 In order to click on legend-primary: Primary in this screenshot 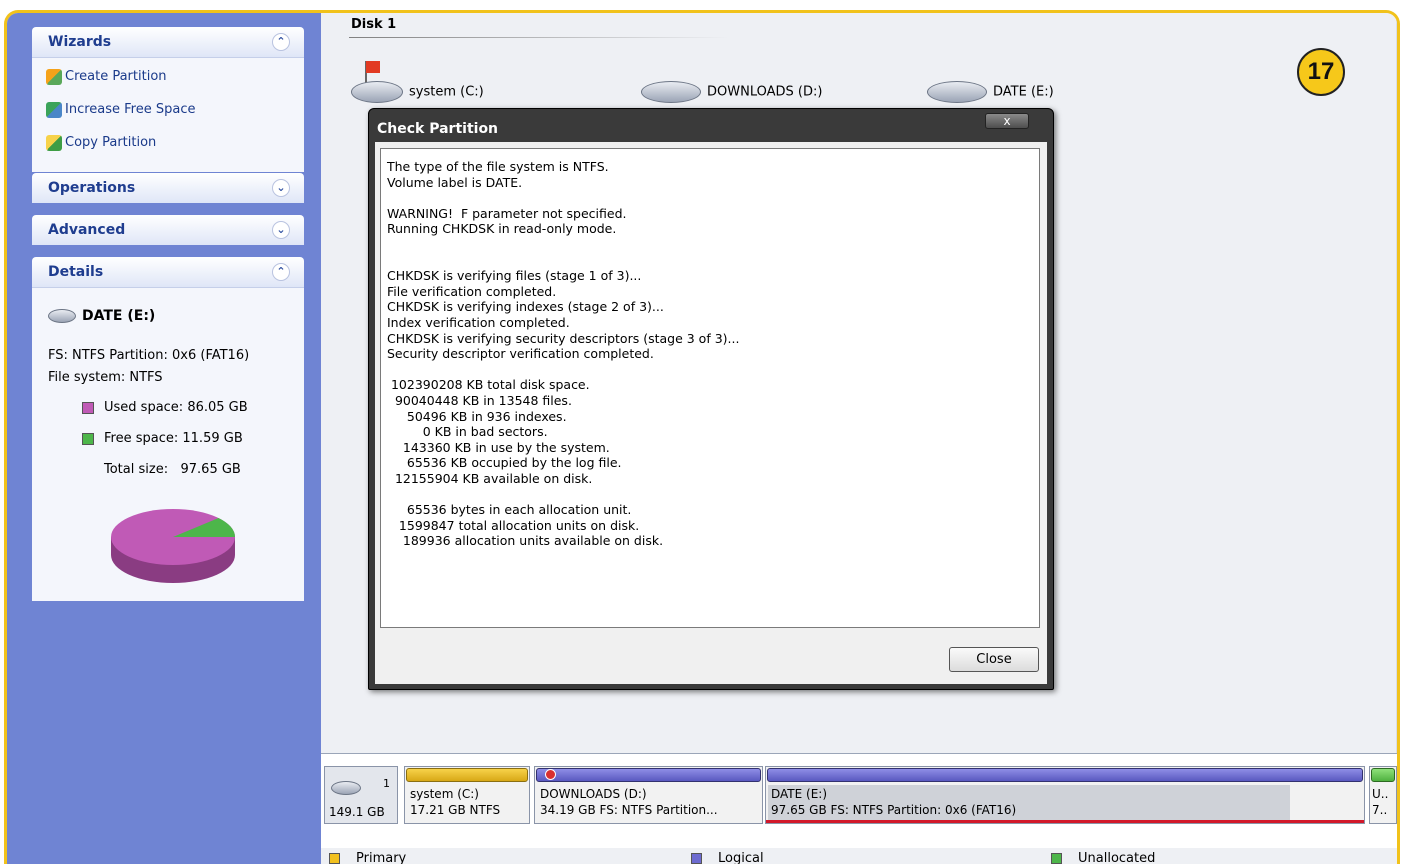, I will do `click(367, 857)`.